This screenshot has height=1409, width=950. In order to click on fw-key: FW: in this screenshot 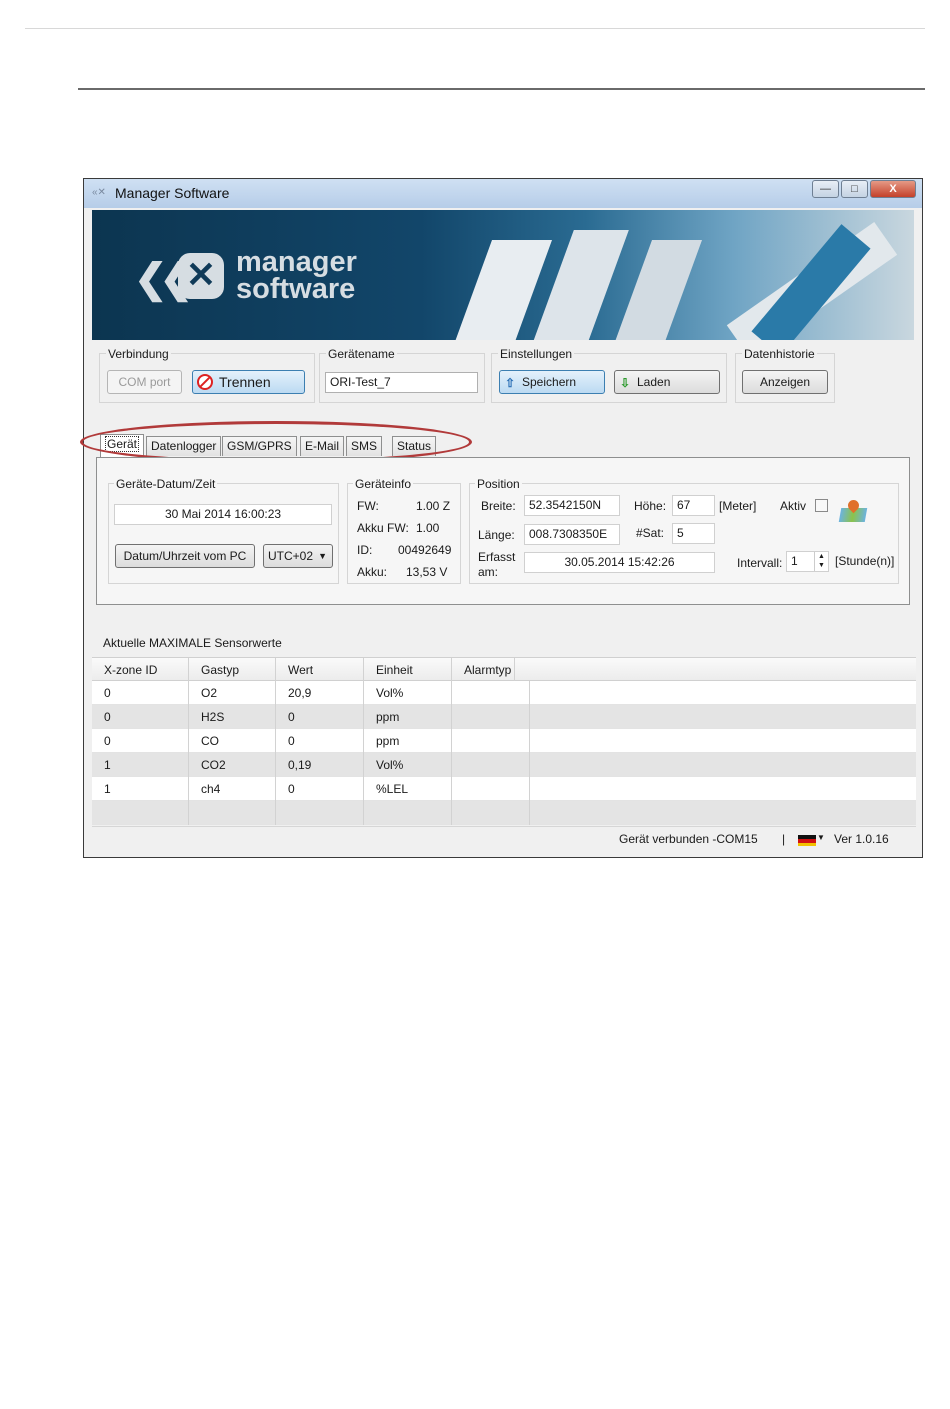, I will do `click(368, 506)`.